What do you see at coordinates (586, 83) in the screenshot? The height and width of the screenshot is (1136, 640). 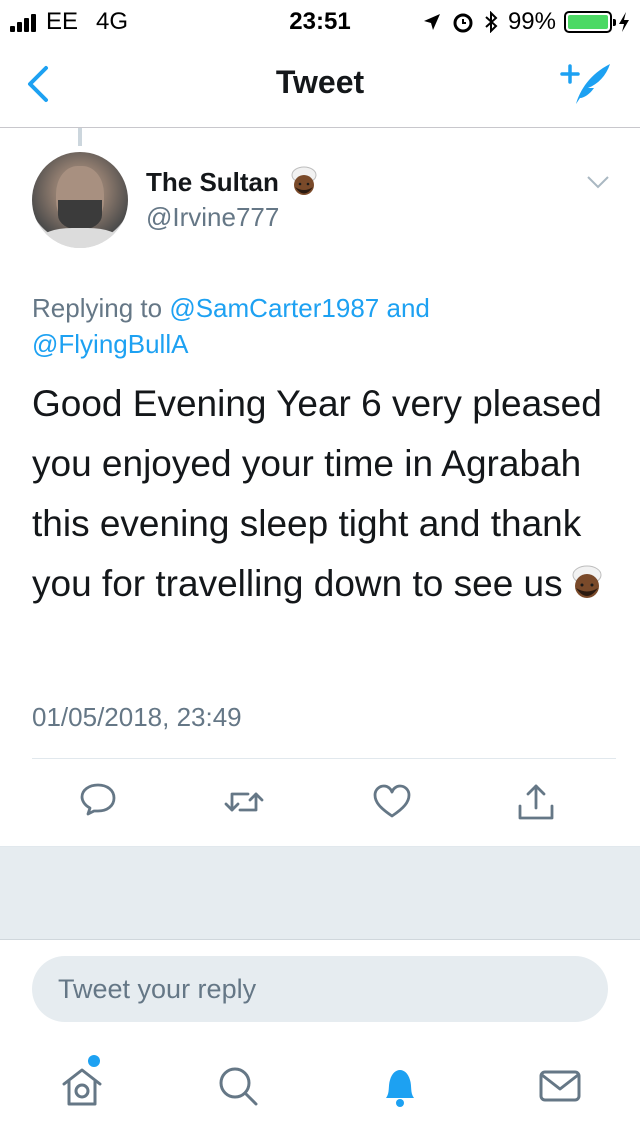 I see `compose-tweet-button` at bounding box center [586, 83].